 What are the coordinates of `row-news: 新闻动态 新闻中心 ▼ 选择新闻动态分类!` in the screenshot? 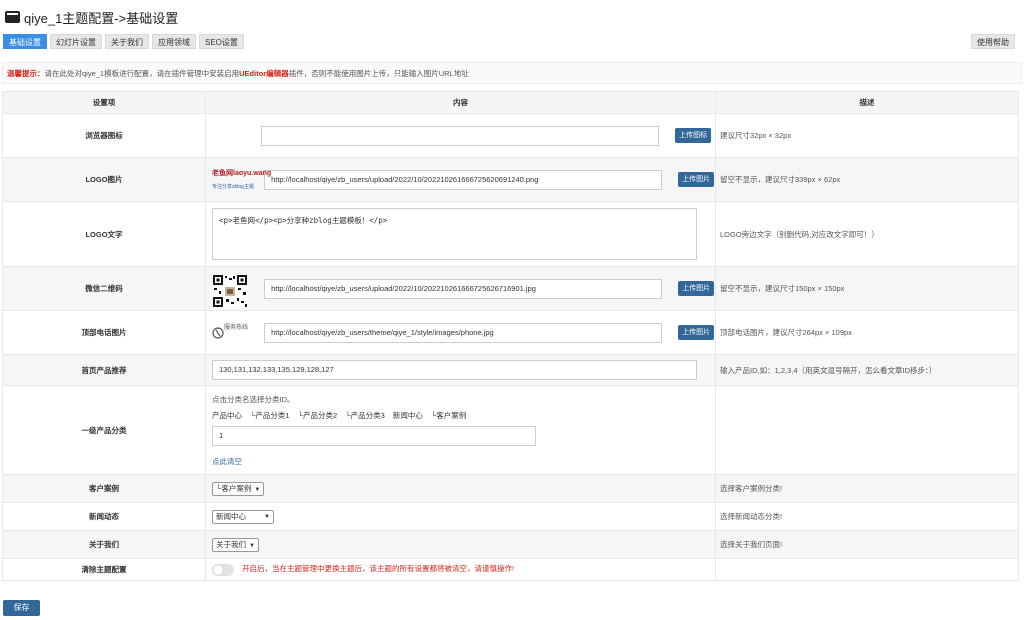 It's located at (510, 516).